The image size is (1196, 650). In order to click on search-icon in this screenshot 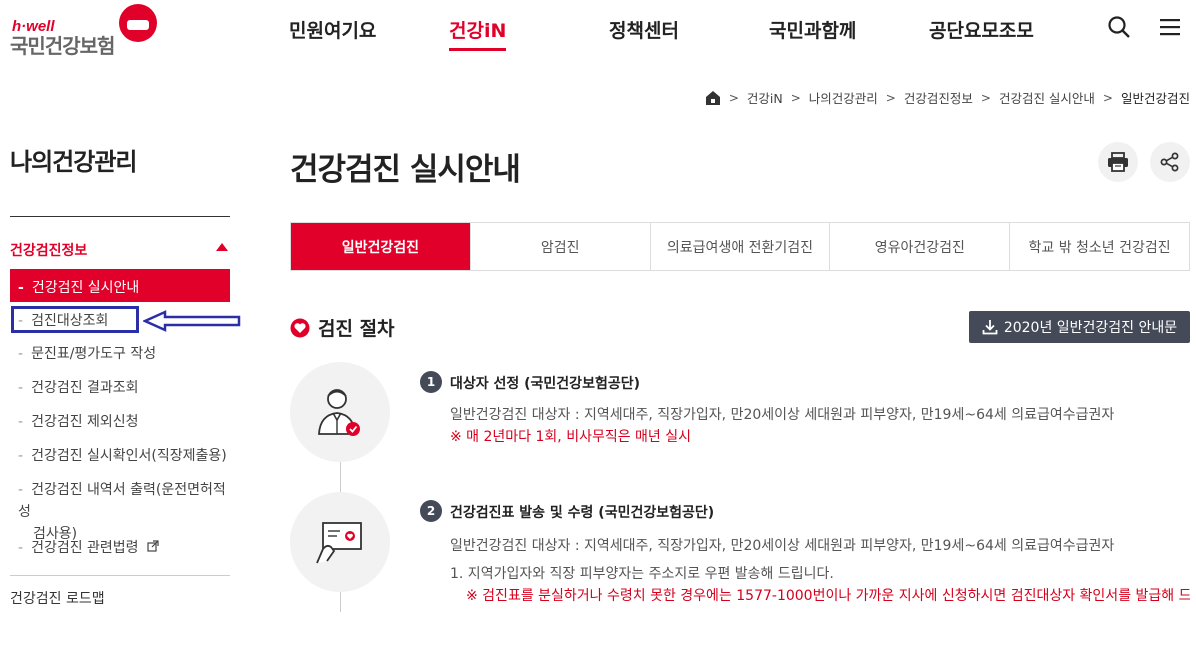, I will do `click(1119, 27)`.